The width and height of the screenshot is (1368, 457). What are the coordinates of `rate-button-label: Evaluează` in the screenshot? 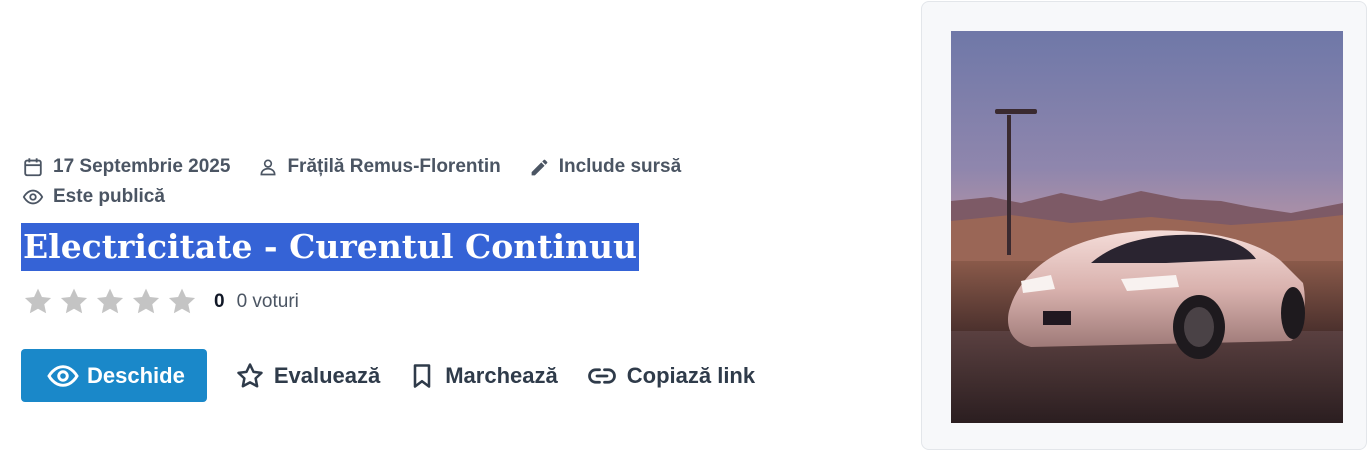 It's located at (327, 375).